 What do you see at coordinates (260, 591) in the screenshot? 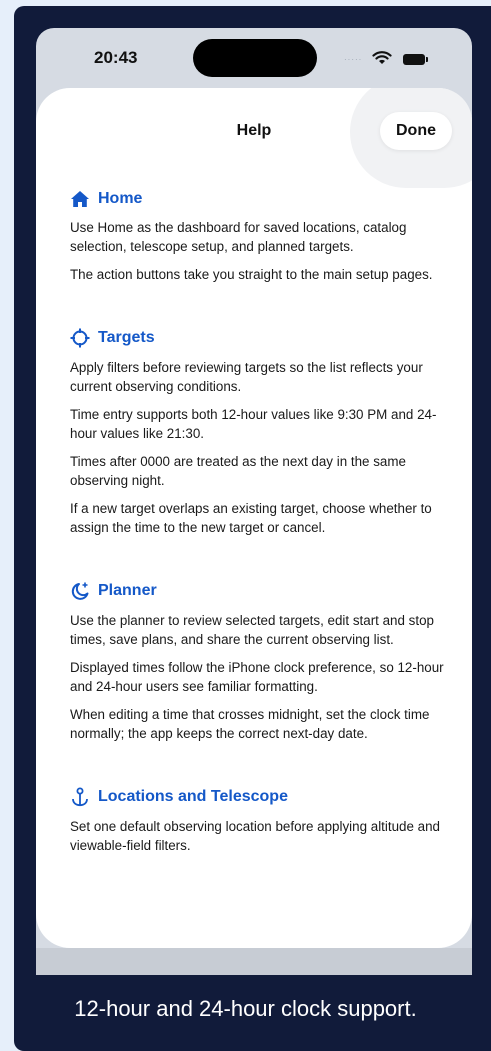
I see `section-heading: Planner` at bounding box center [260, 591].